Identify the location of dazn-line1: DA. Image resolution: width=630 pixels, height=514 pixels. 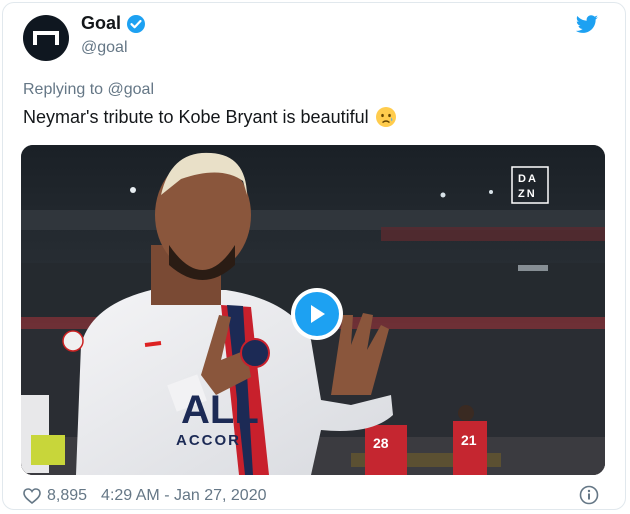
(528, 179).